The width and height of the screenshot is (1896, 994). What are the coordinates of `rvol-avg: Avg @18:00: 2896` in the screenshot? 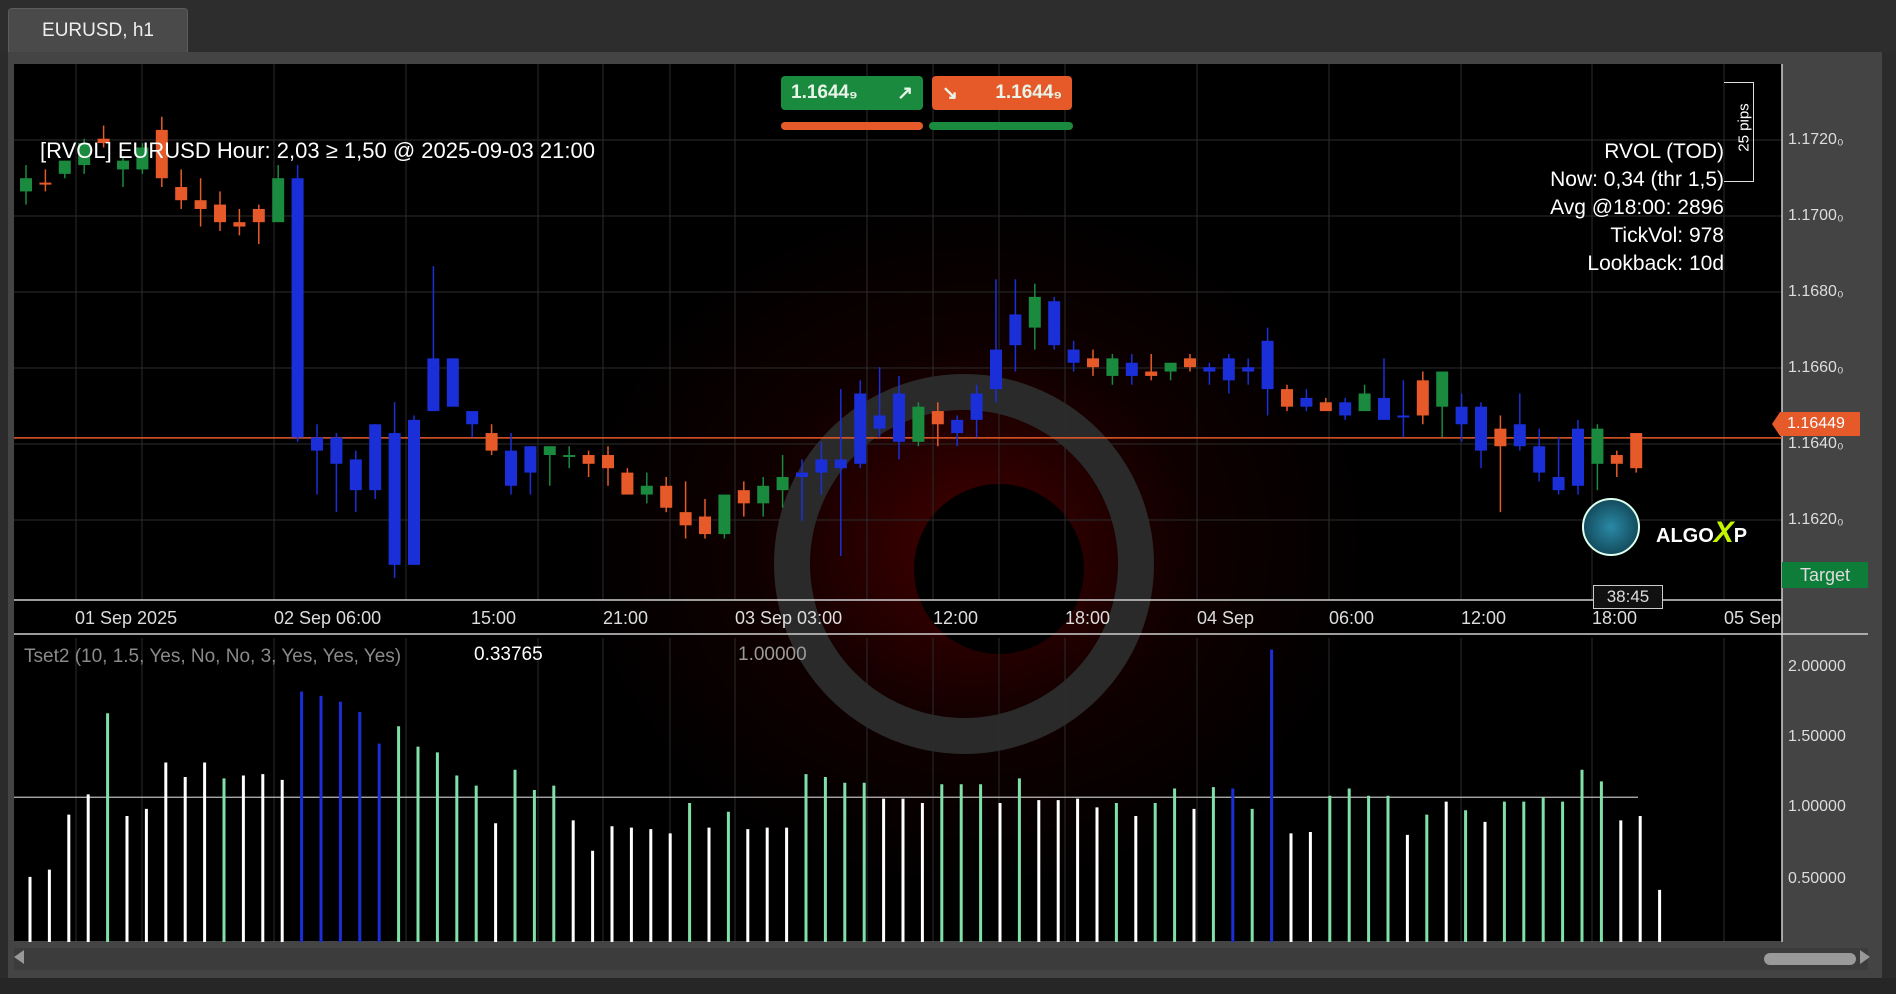 It's located at (1637, 207).